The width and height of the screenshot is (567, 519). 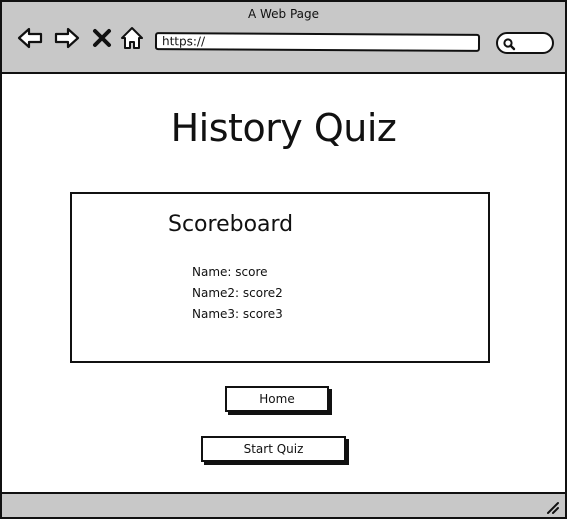 What do you see at coordinates (509, 44) in the screenshot?
I see `search-icon` at bounding box center [509, 44].